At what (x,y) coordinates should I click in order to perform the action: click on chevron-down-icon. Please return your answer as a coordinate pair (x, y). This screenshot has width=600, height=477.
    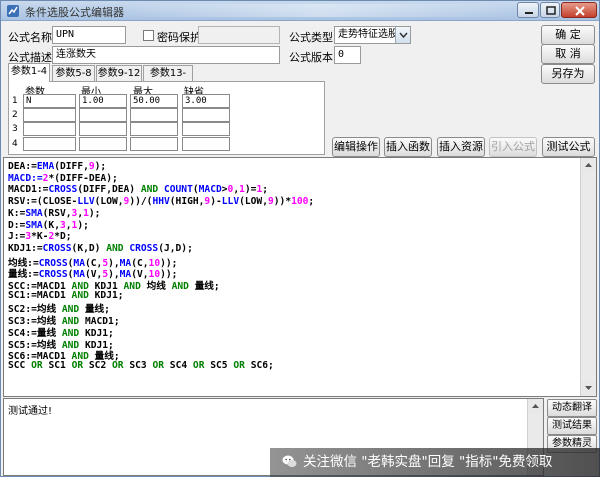
    Looking at the image, I should click on (402, 35).